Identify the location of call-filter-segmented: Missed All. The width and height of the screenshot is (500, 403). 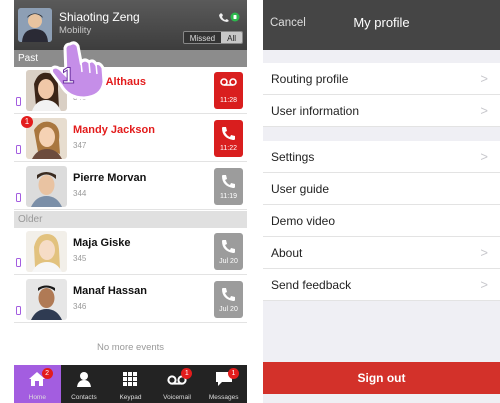
(212, 37).